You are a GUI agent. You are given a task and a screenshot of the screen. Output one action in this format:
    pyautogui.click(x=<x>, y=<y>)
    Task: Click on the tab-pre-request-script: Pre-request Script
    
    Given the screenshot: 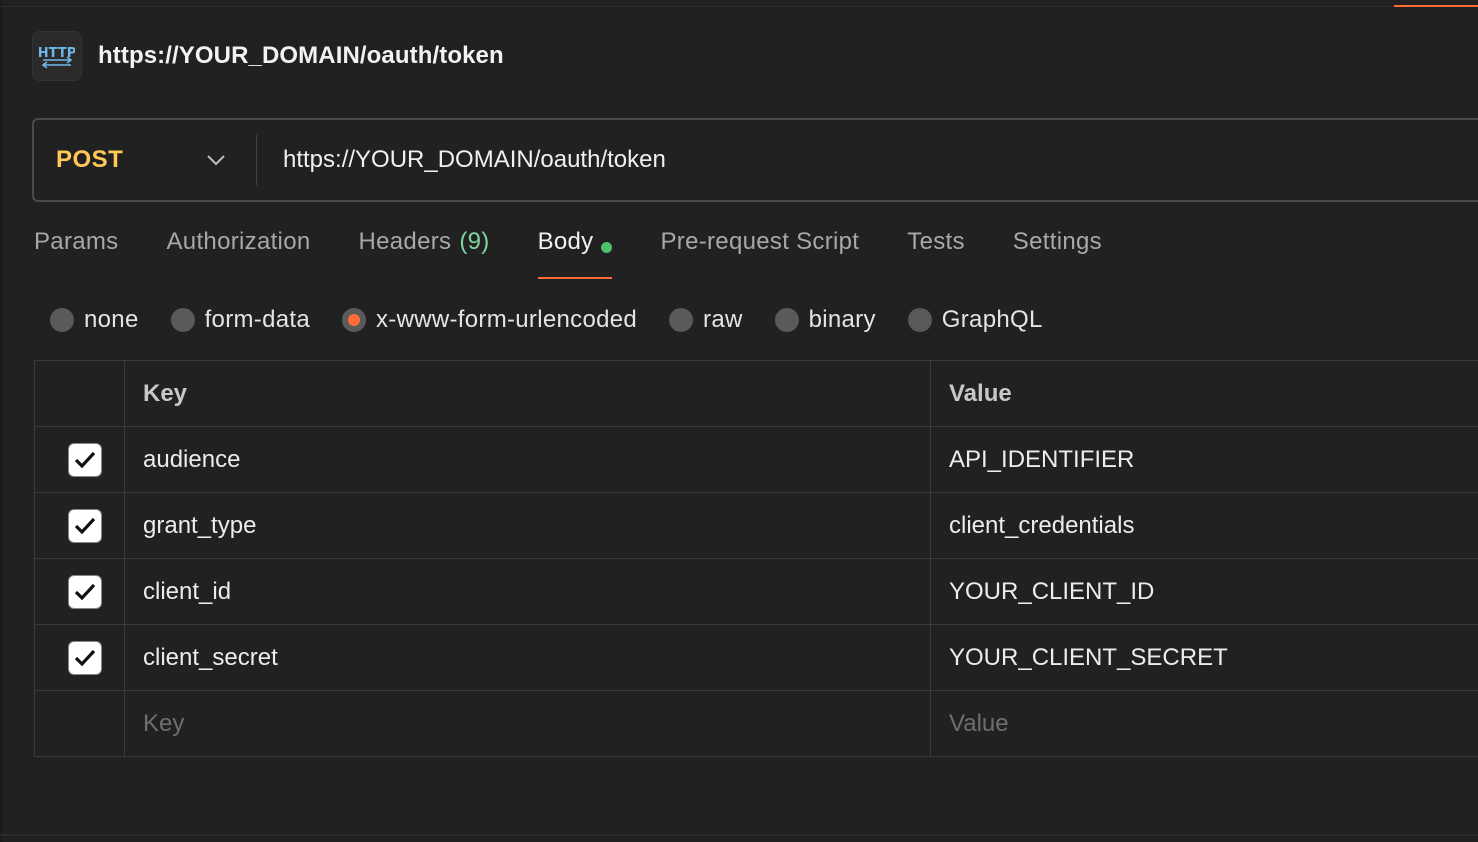 What is the action you would take?
    pyautogui.click(x=759, y=248)
    